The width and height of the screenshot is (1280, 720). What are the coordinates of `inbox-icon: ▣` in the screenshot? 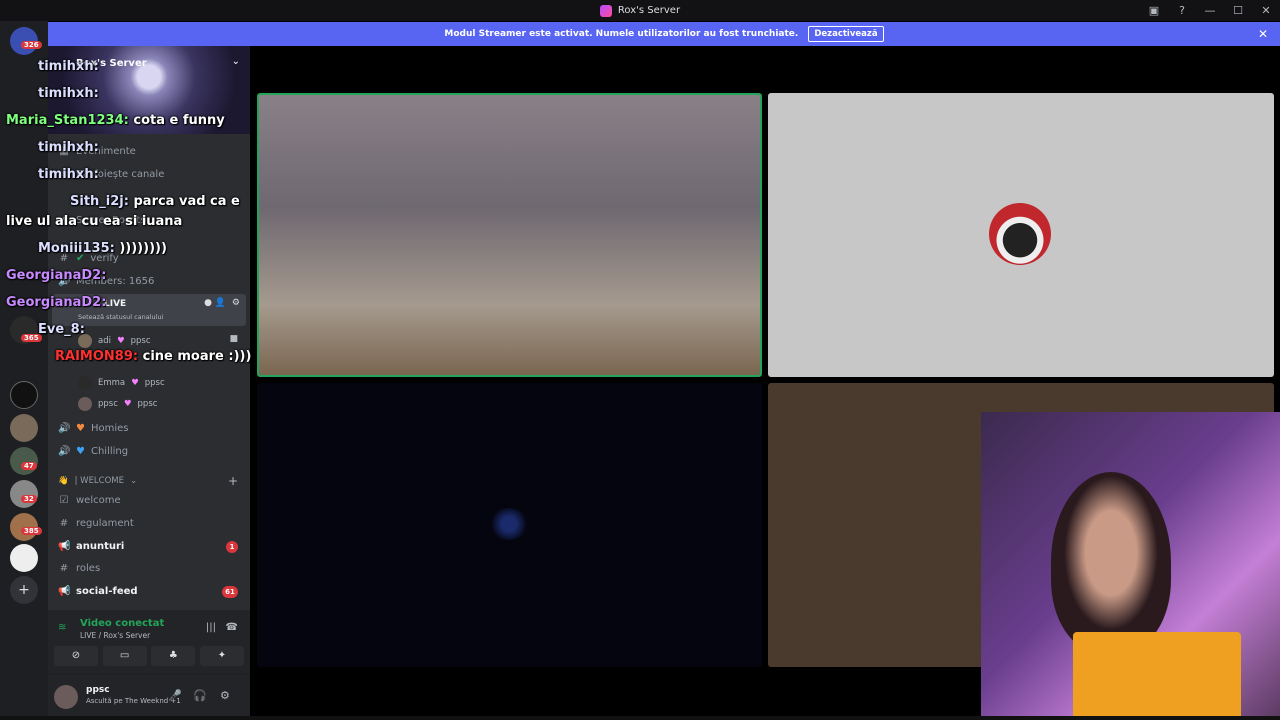 It's located at (1154, 10).